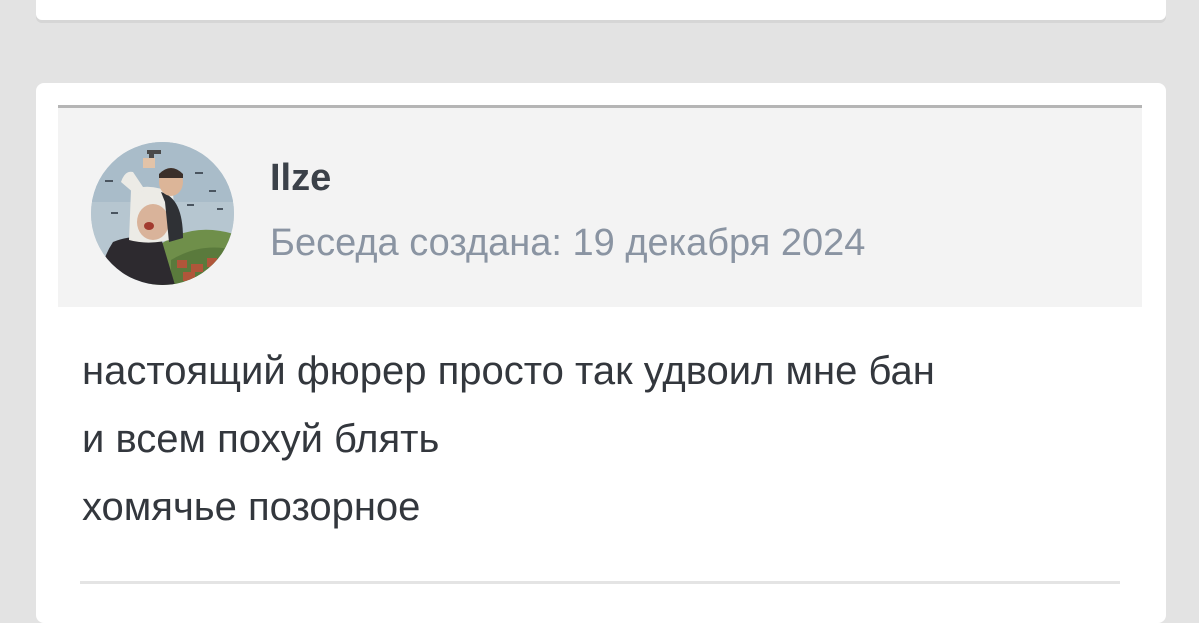  Describe the element at coordinates (568, 243) in the screenshot. I see `conversation-created-date: Беседа создана: 19 декабря 2024` at that location.